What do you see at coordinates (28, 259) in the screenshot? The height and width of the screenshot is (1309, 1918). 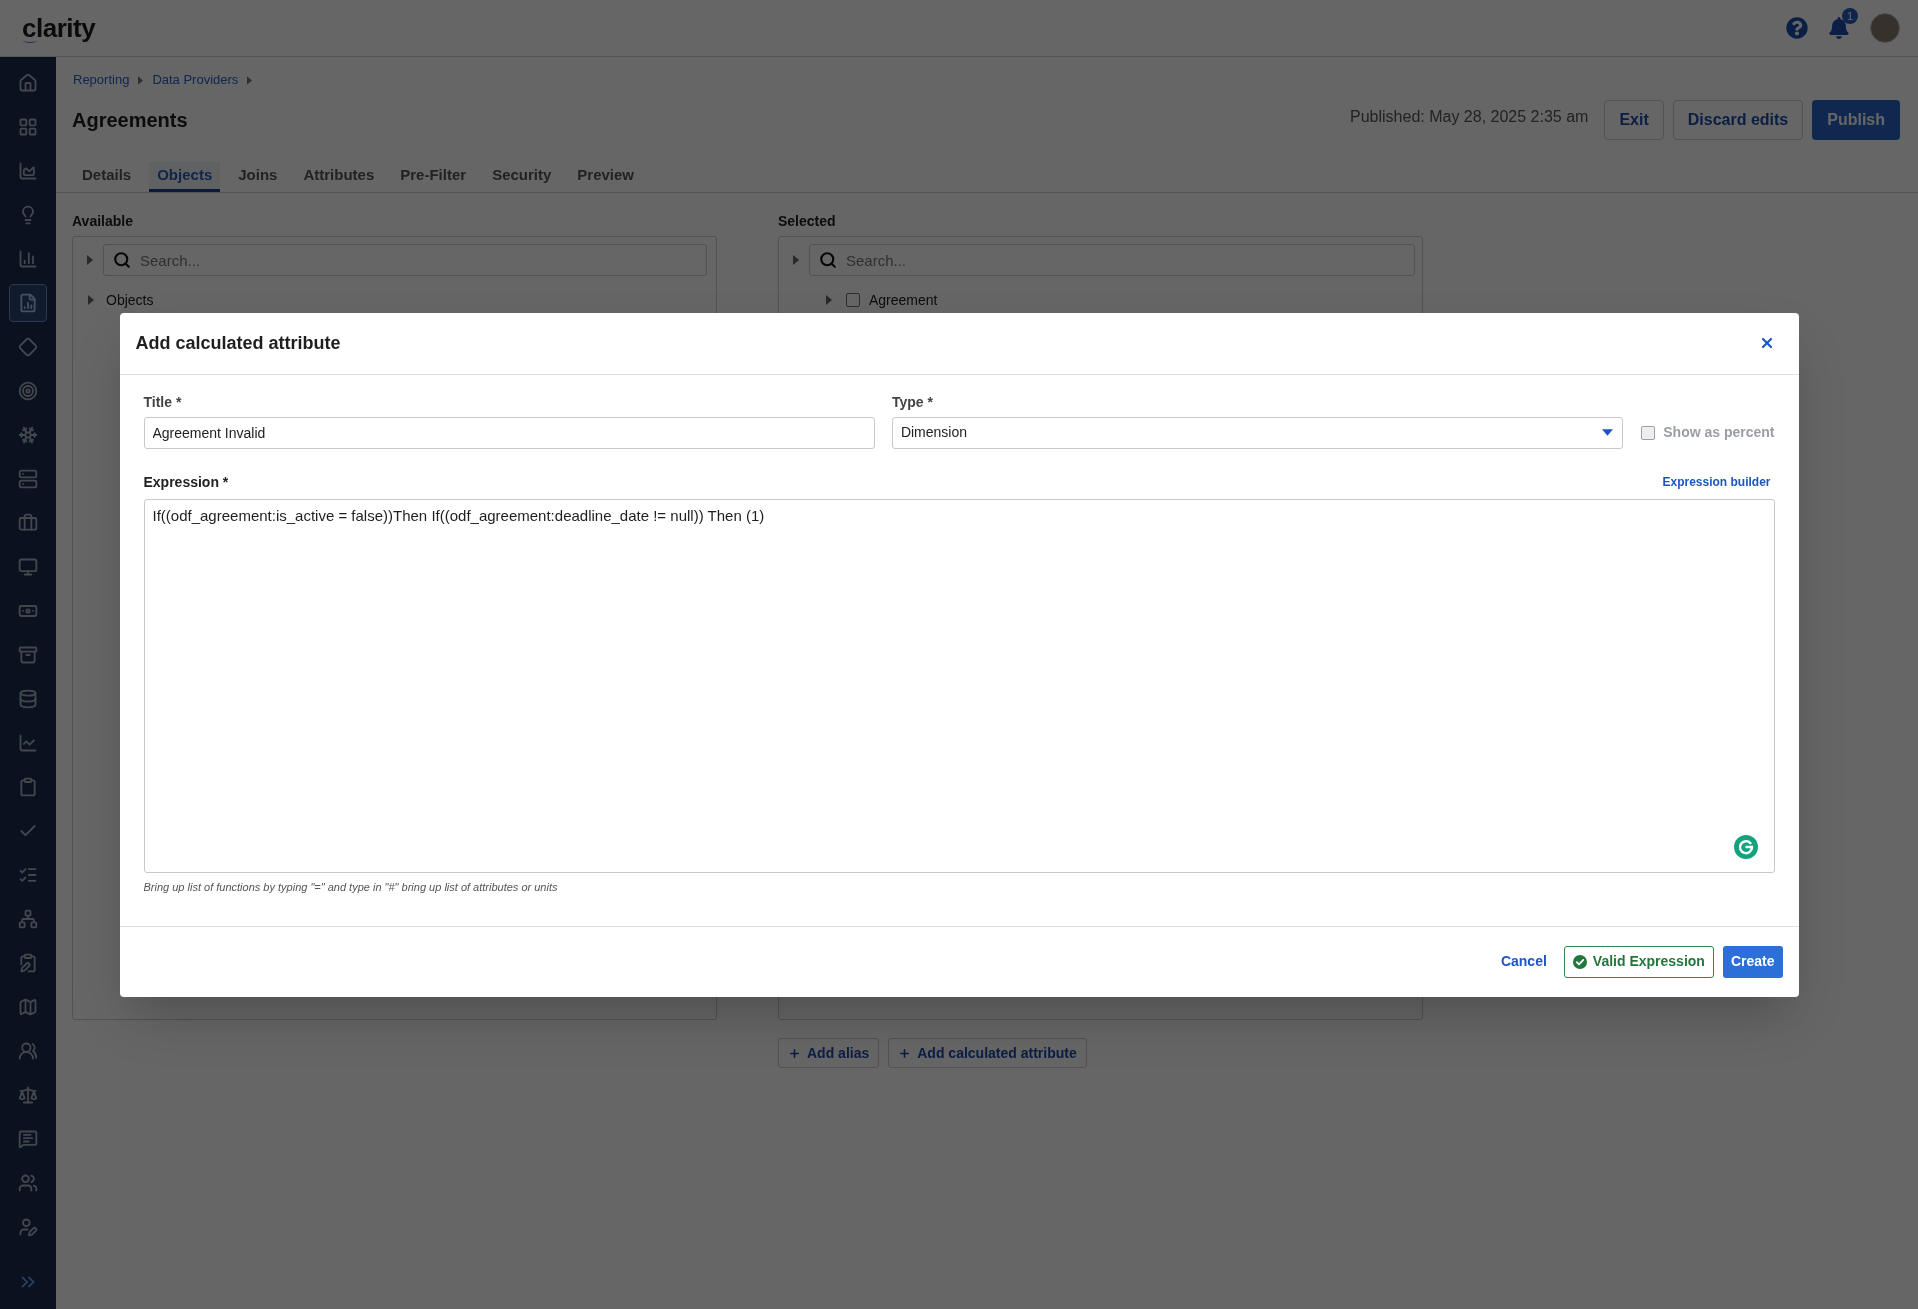 I see `bar-chart-icon` at bounding box center [28, 259].